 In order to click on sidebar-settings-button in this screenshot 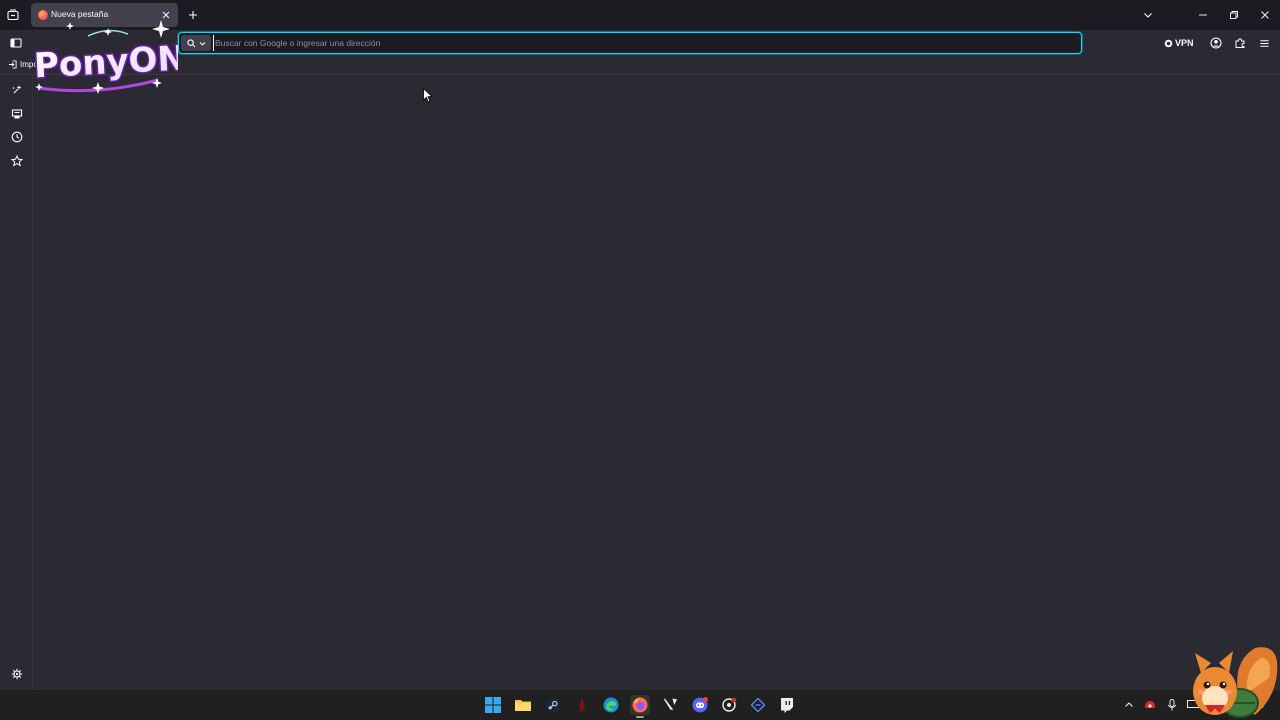, I will do `click(16, 673)`.